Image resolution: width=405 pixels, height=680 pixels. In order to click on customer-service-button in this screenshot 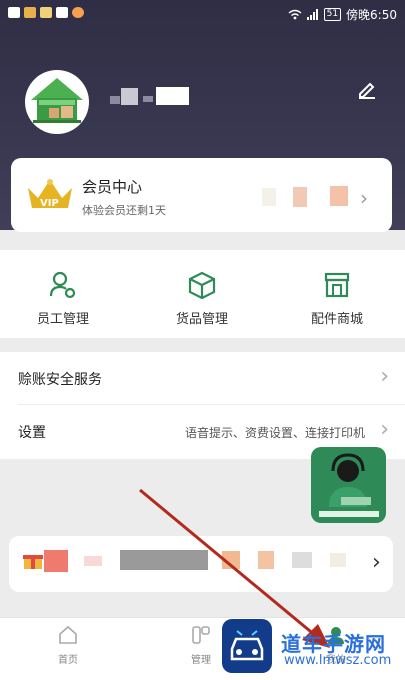, I will do `click(348, 485)`.